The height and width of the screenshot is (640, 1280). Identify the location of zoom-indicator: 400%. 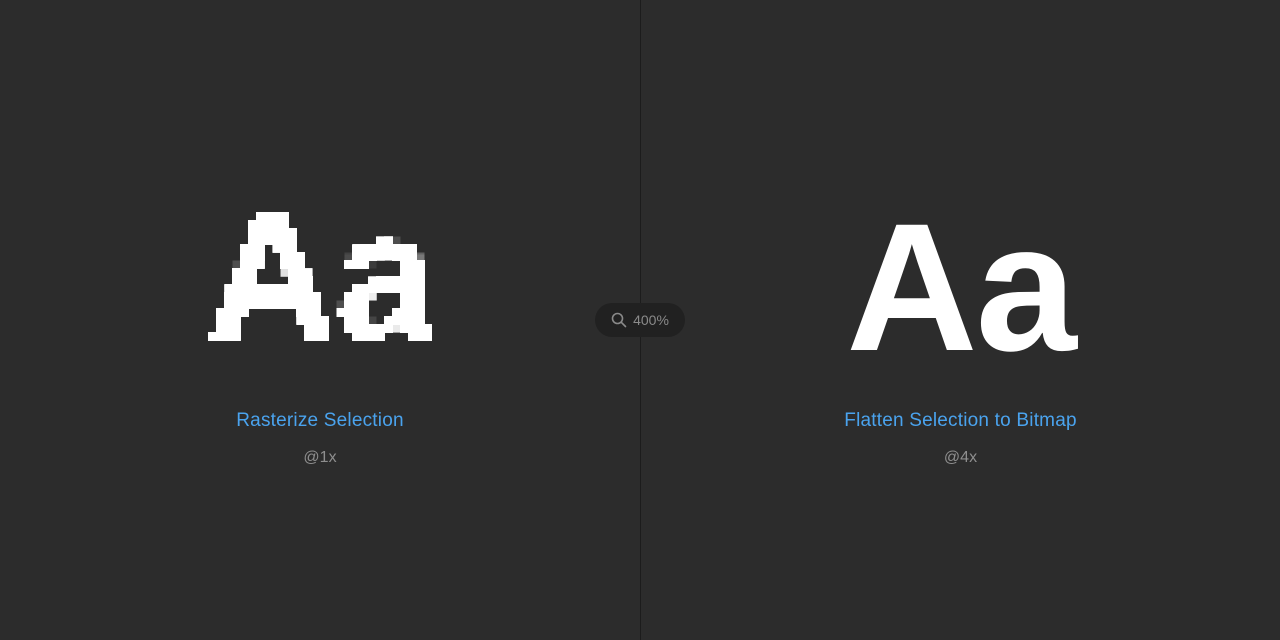
(640, 320).